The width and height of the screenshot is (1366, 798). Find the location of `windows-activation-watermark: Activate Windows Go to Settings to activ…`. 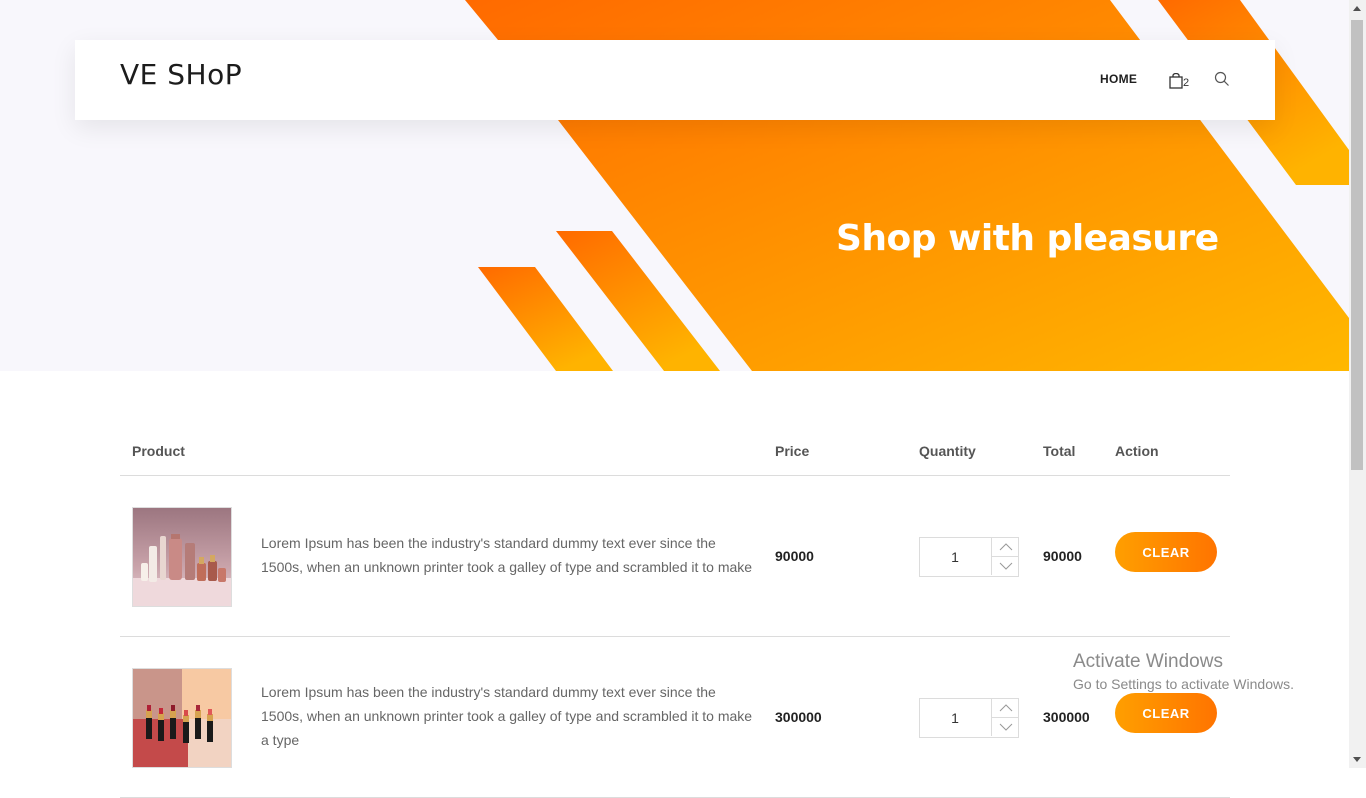

windows-activation-watermark: Activate Windows Go to Settings to activ… is located at coordinates (1183, 671).